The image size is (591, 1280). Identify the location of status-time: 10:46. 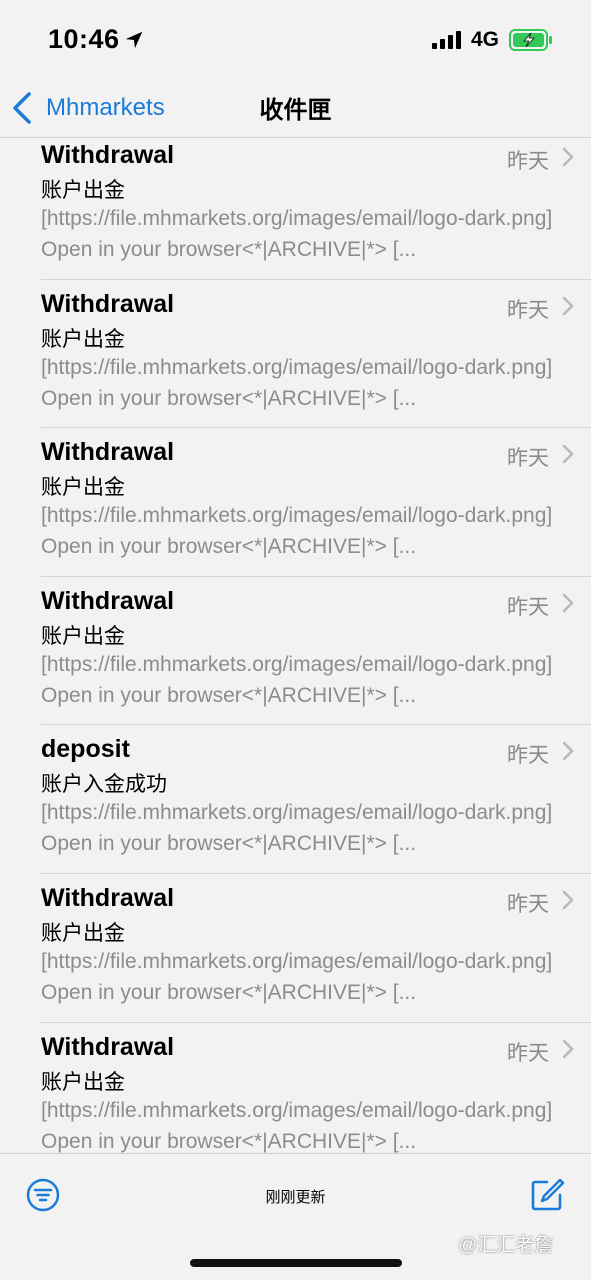
(84, 39).